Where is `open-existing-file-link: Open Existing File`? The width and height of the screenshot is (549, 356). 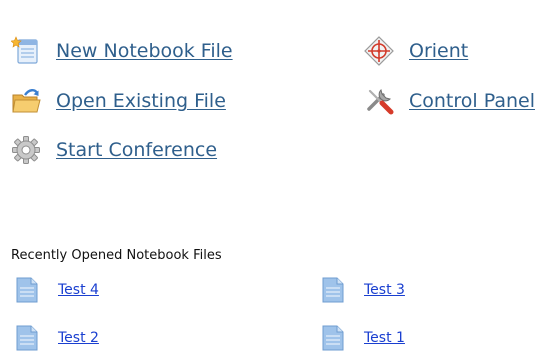 open-existing-file-link: Open Existing File is located at coordinates (118, 101).